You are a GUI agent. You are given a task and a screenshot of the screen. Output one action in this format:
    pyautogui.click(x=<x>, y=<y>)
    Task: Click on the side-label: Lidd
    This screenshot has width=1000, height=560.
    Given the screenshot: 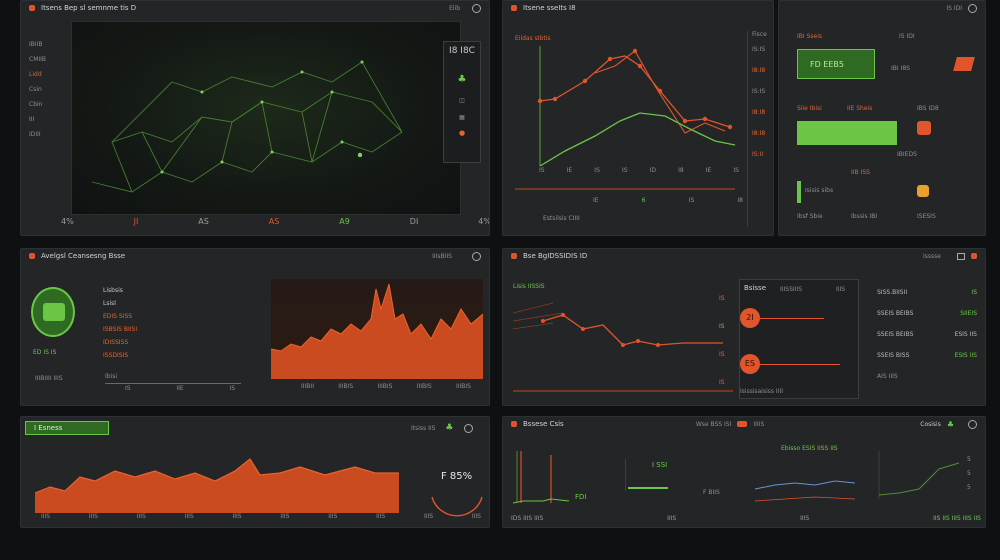 What is the action you would take?
    pyautogui.click(x=49, y=74)
    